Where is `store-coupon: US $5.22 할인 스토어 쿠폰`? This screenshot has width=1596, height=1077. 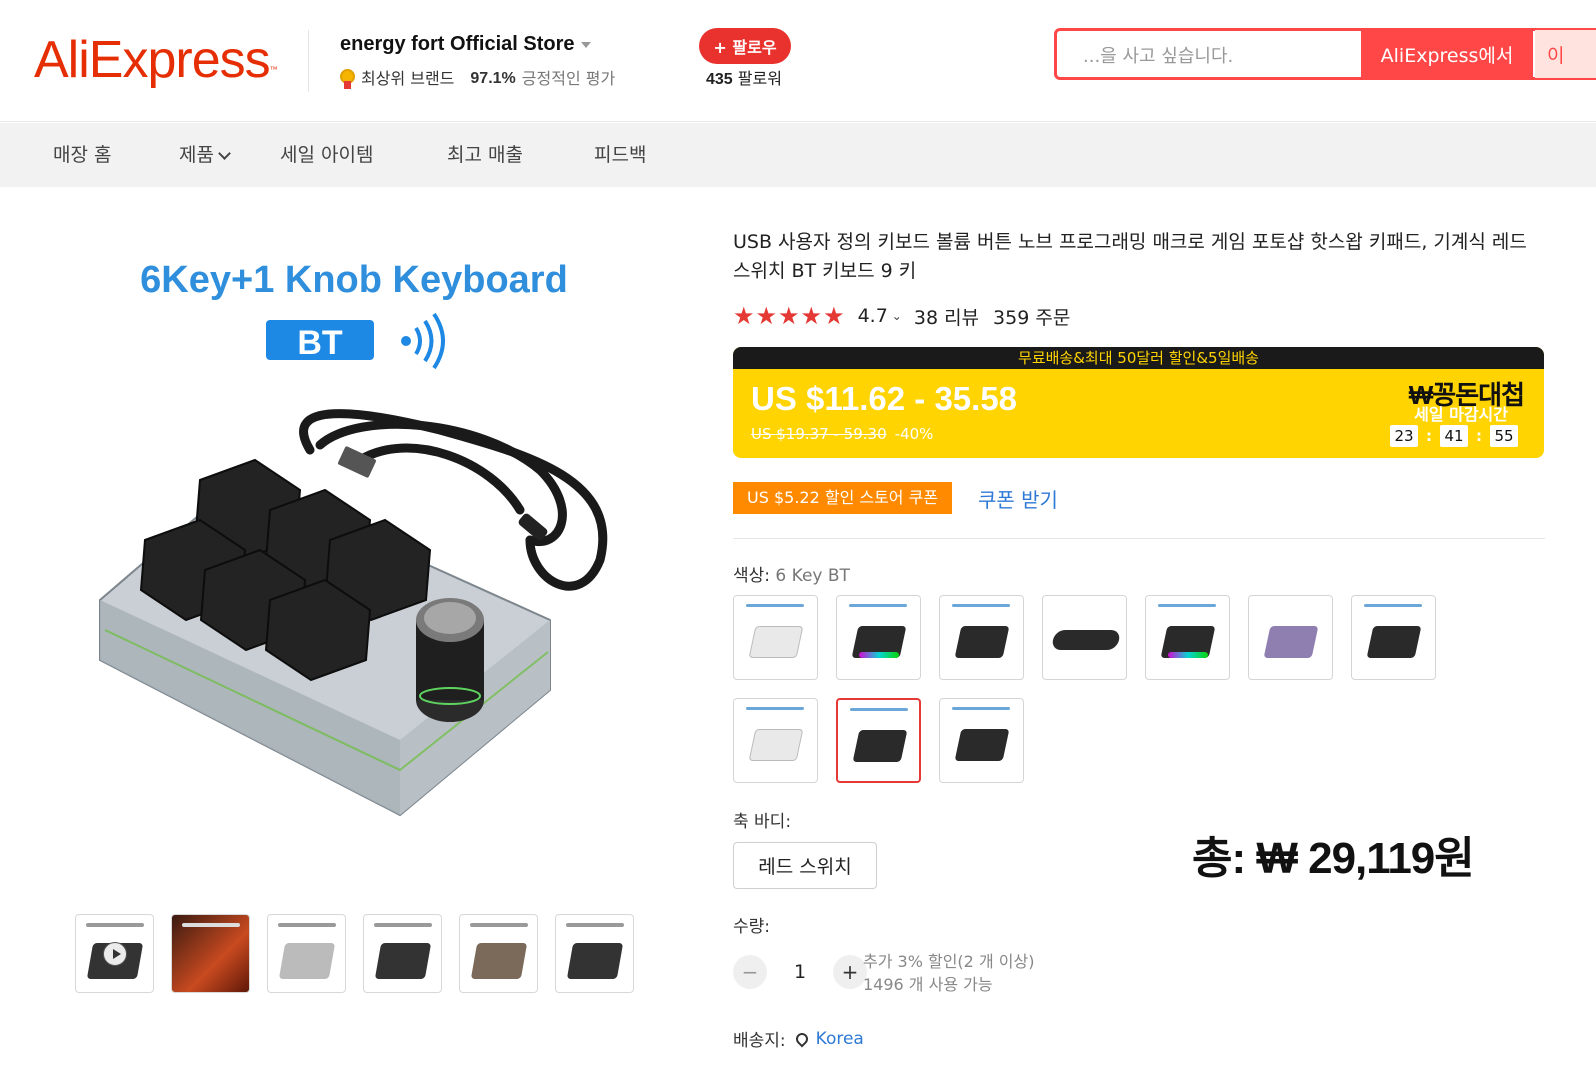
store-coupon: US $5.22 할인 스토어 쿠폰 is located at coordinates (843, 498).